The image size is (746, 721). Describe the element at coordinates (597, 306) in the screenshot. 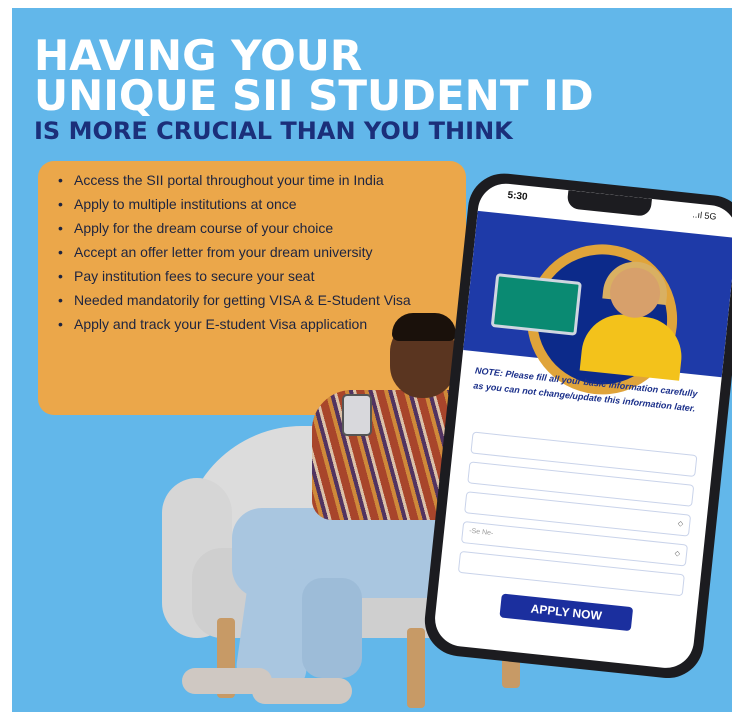

I see `app-banner-image` at that location.